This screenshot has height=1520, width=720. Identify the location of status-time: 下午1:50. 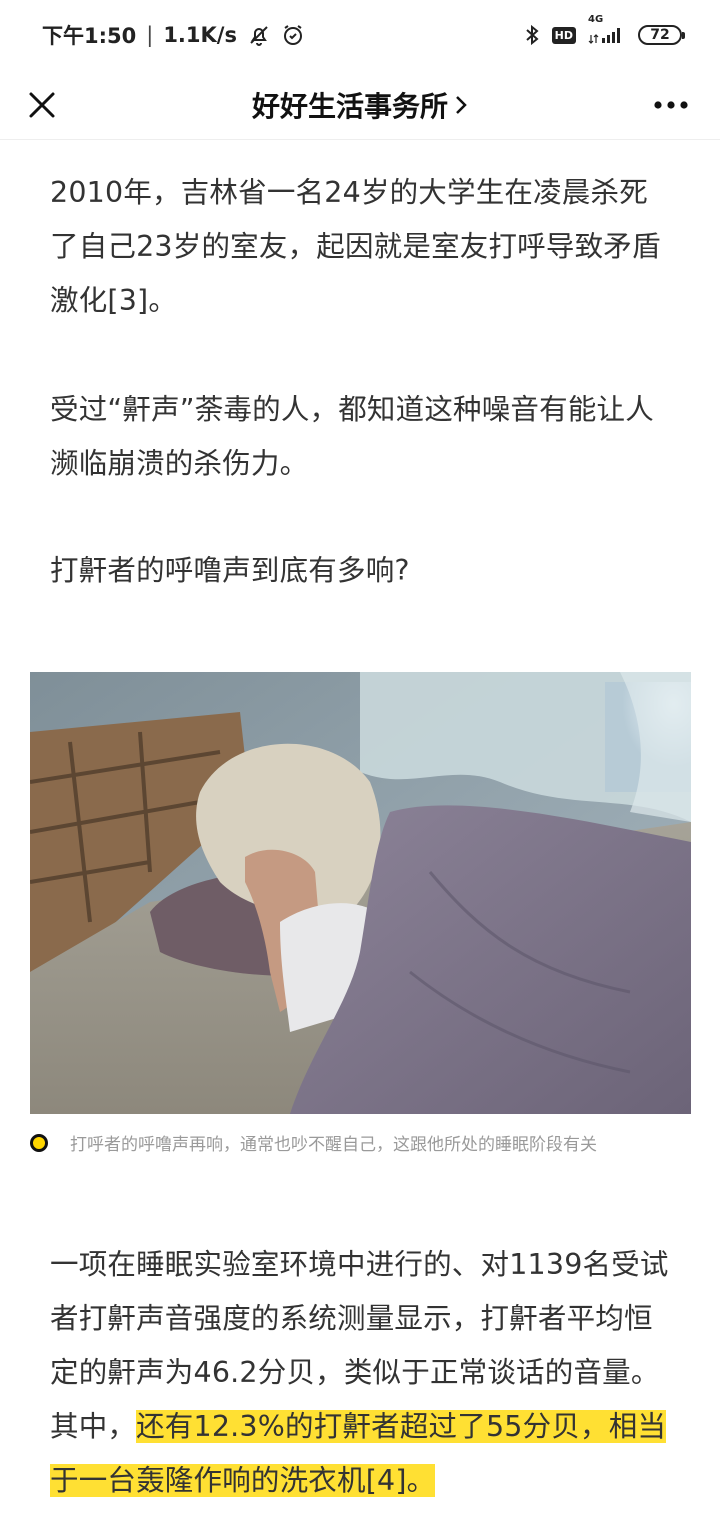
(89, 36).